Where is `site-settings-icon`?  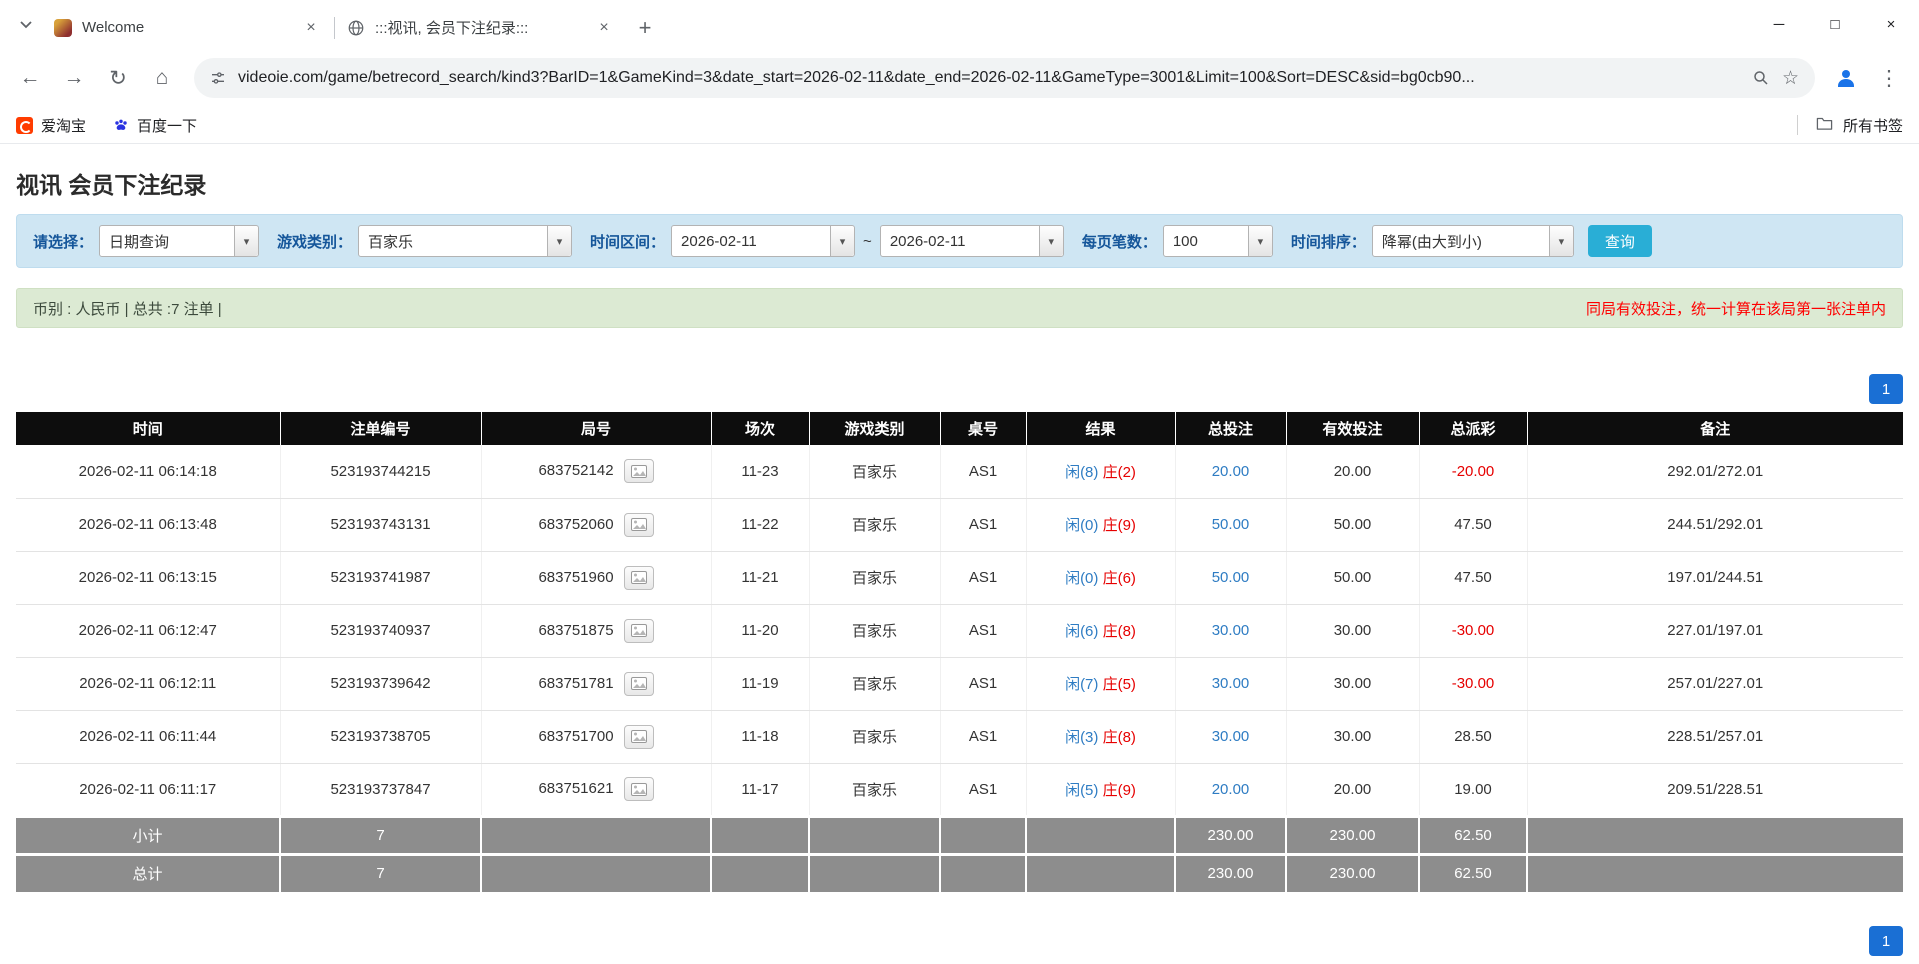 site-settings-icon is located at coordinates (218, 78).